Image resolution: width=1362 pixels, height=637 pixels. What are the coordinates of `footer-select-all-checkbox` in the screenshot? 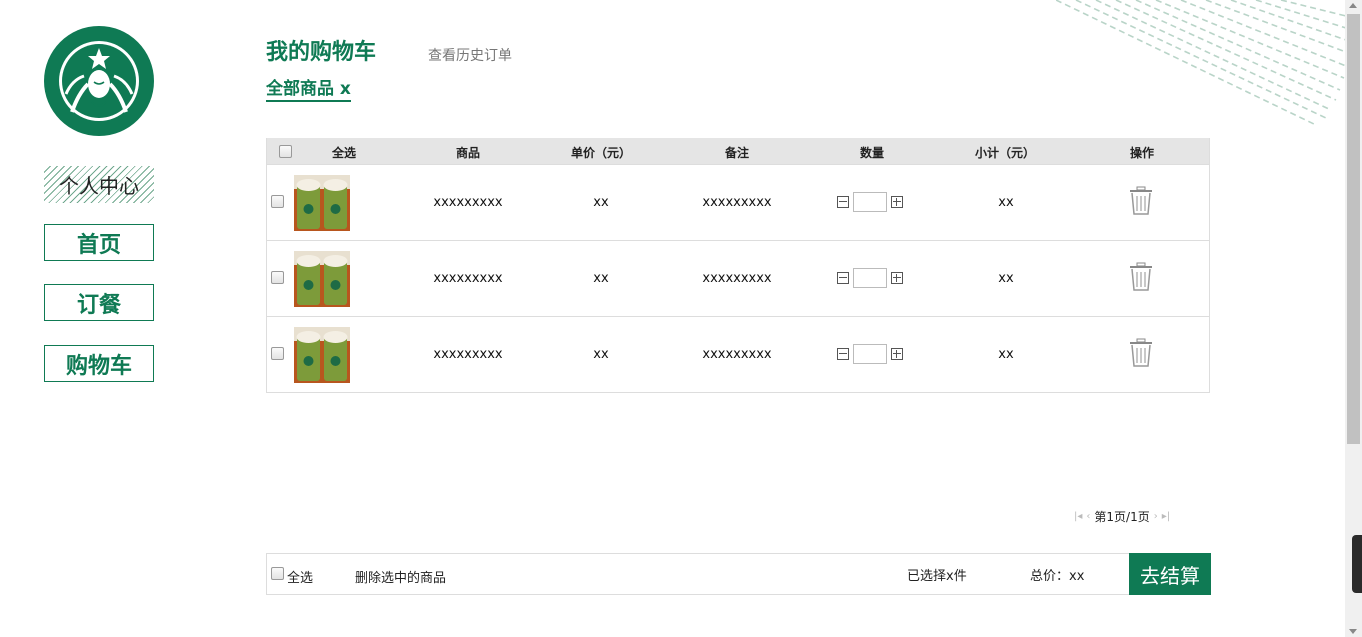 It's located at (277, 573).